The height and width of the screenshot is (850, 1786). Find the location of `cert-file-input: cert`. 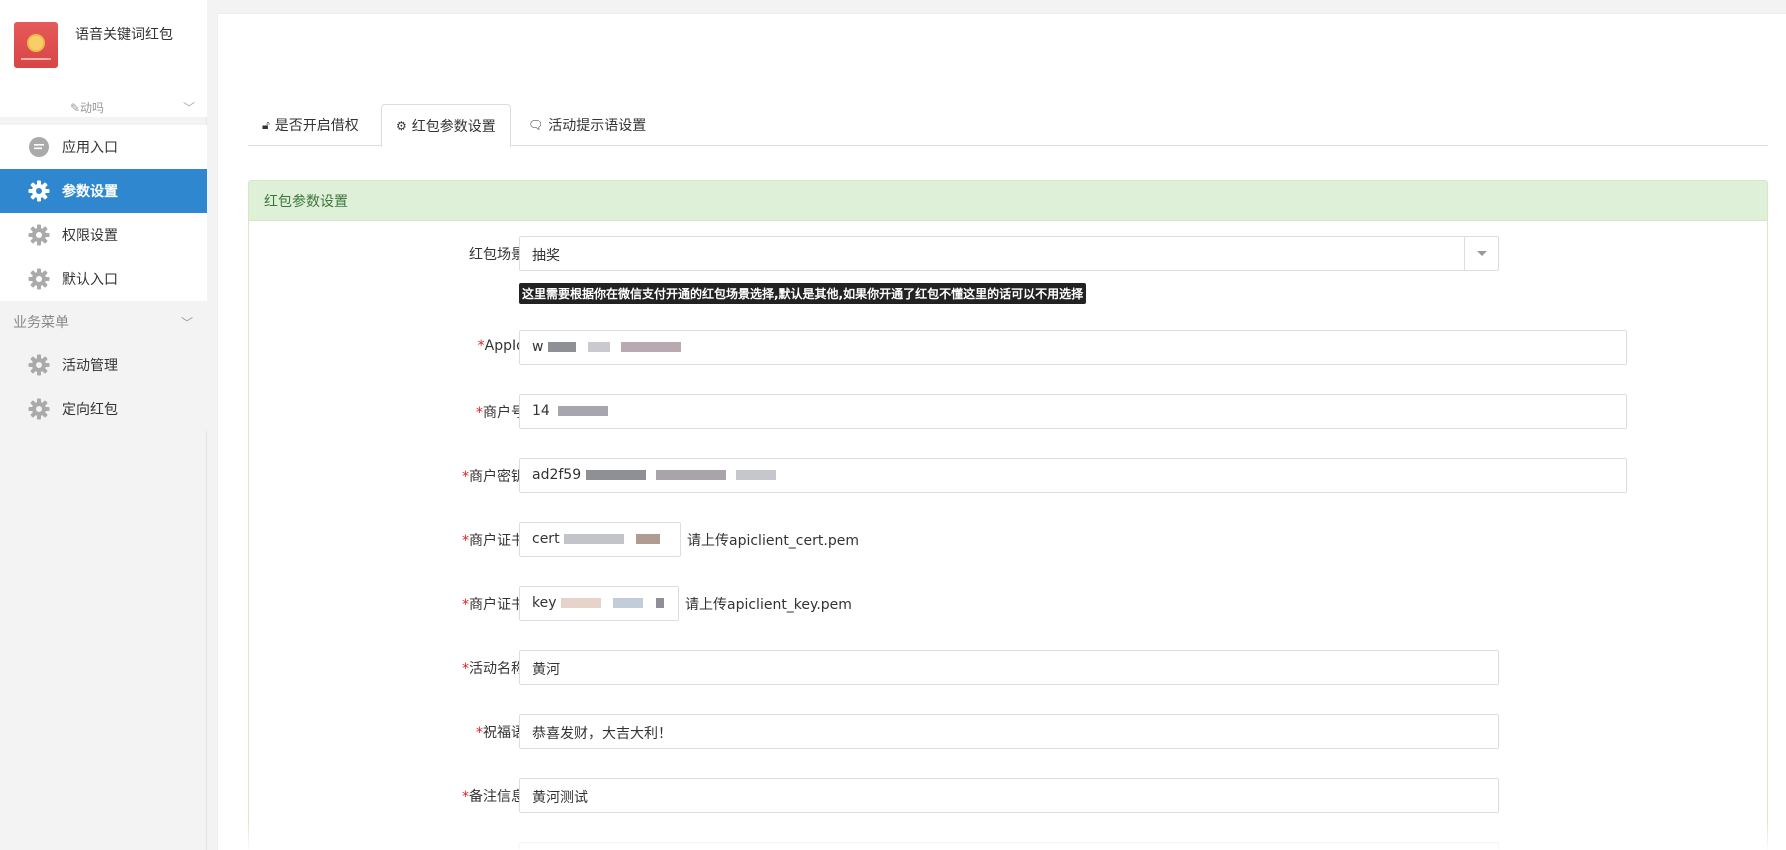

cert-file-input: cert is located at coordinates (600, 539).